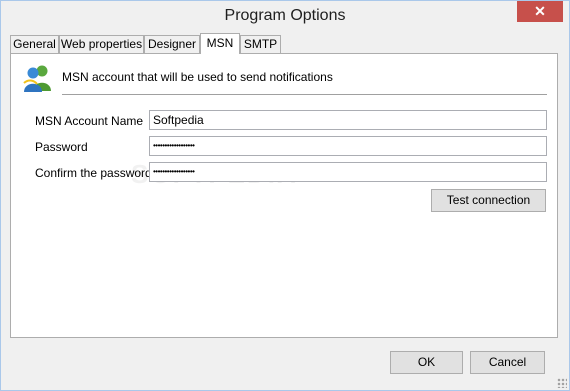 Image resolution: width=570 pixels, height=391 pixels. Describe the element at coordinates (101, 44) in the screenshot. I see `tab-web-properties: Web properties` at that location.